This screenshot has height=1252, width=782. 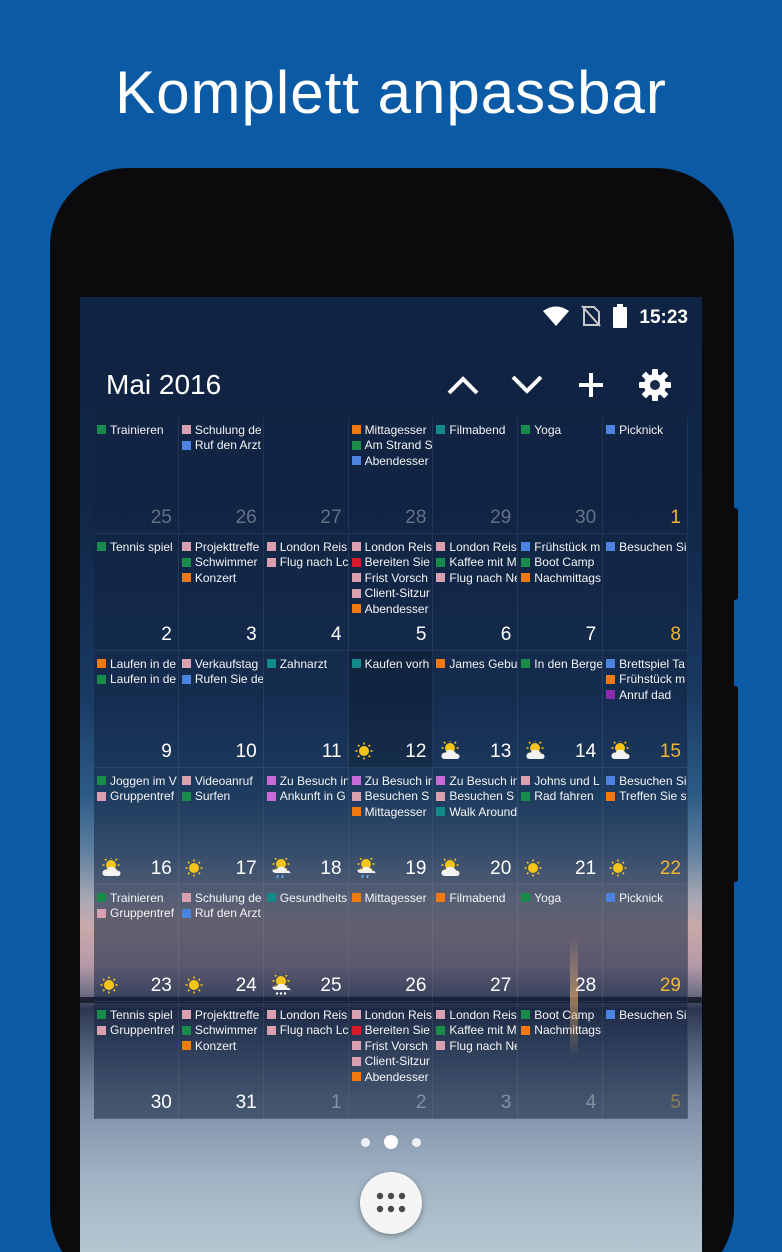 What do you see at coordinates (655, 385) in the screenshot?
I see `settings-button` at bounding box center [655, 385].